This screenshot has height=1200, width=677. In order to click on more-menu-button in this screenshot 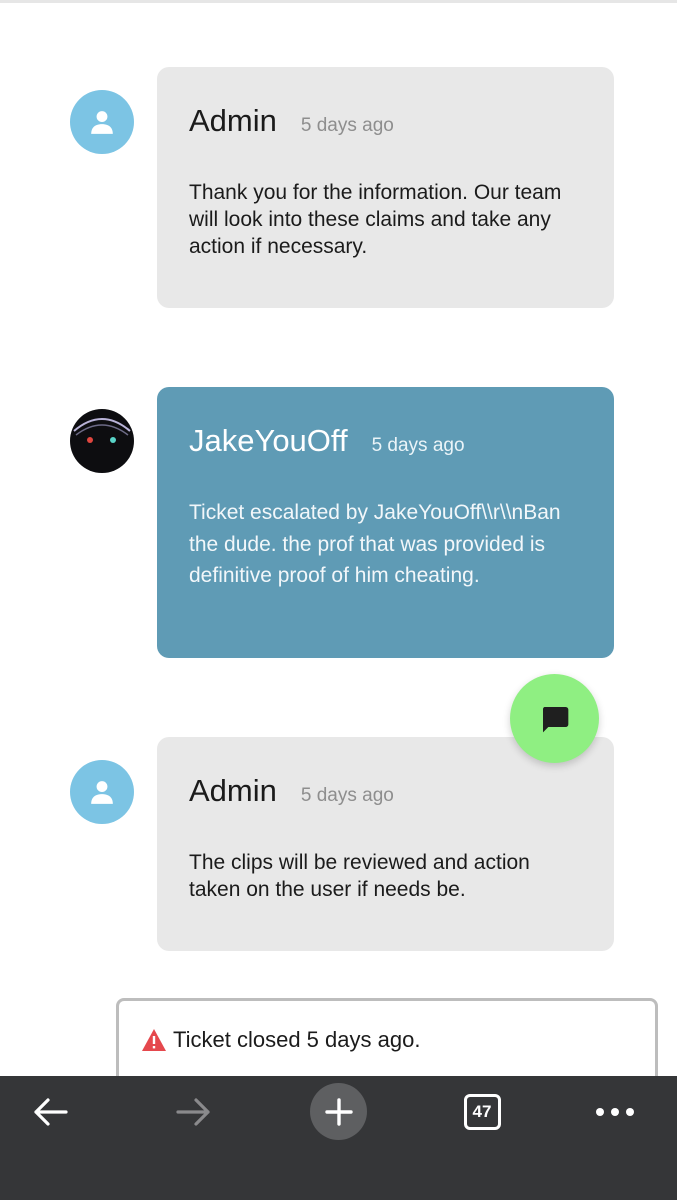, I will do `click(615, 1112)`.